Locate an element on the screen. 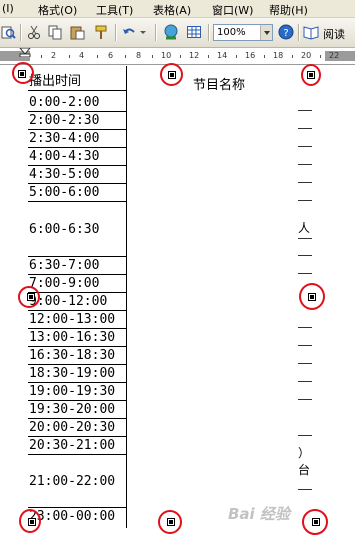  chevron-down-icon is located at coordinates (266, 32).